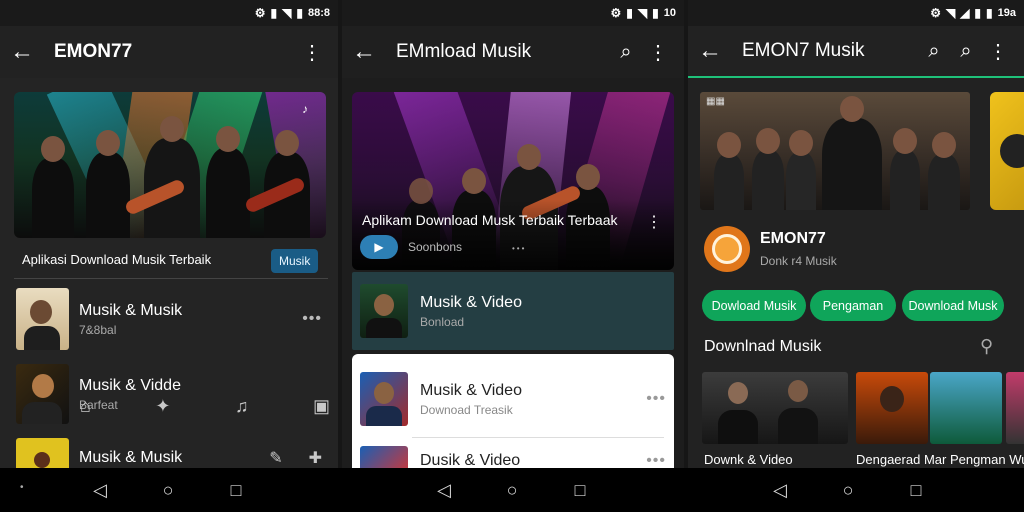 This screenshot has width=1024, height=512. I want to click on list-item: Musik & Video Downoad Treasik •••, so click(513, 399).